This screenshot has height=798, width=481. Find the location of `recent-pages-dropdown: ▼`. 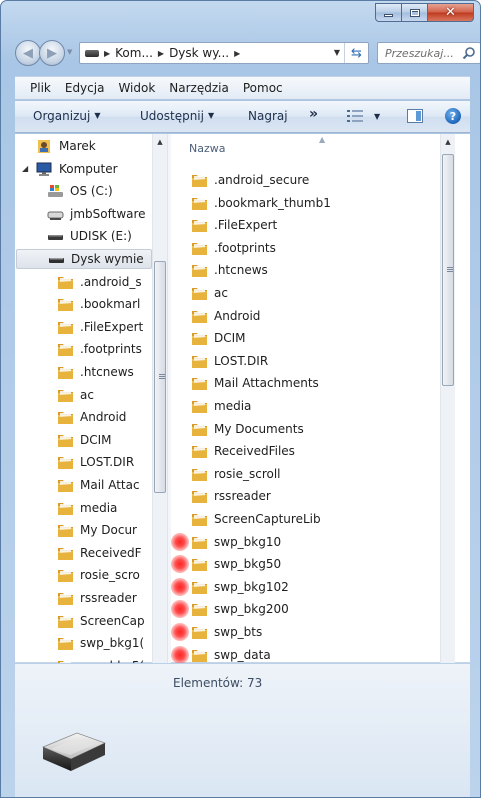

recent-pages-dropdown: ▼ is located at coordinates (71, 52).